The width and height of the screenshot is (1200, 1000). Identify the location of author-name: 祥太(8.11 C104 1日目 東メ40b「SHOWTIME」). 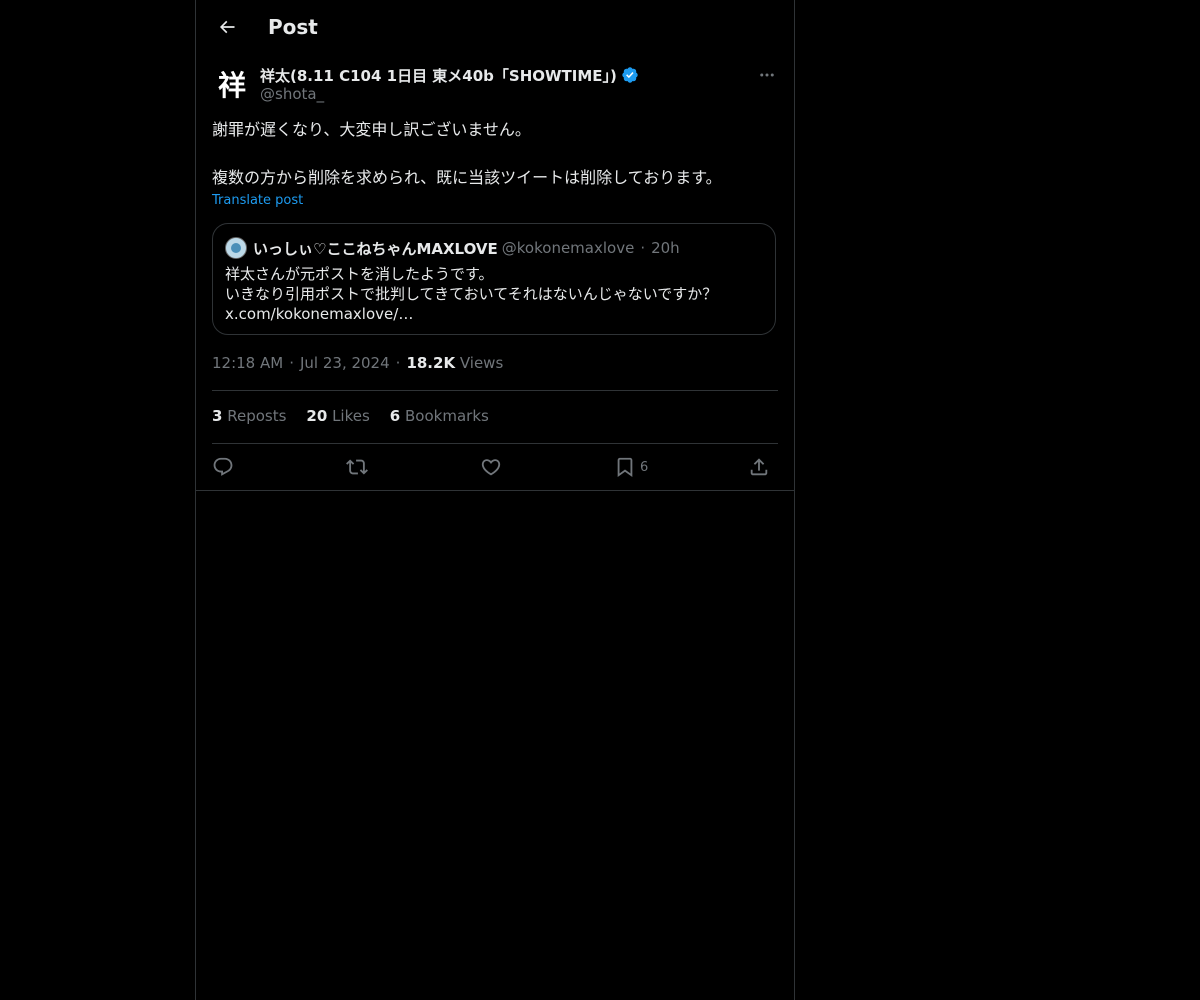
(438, 75).